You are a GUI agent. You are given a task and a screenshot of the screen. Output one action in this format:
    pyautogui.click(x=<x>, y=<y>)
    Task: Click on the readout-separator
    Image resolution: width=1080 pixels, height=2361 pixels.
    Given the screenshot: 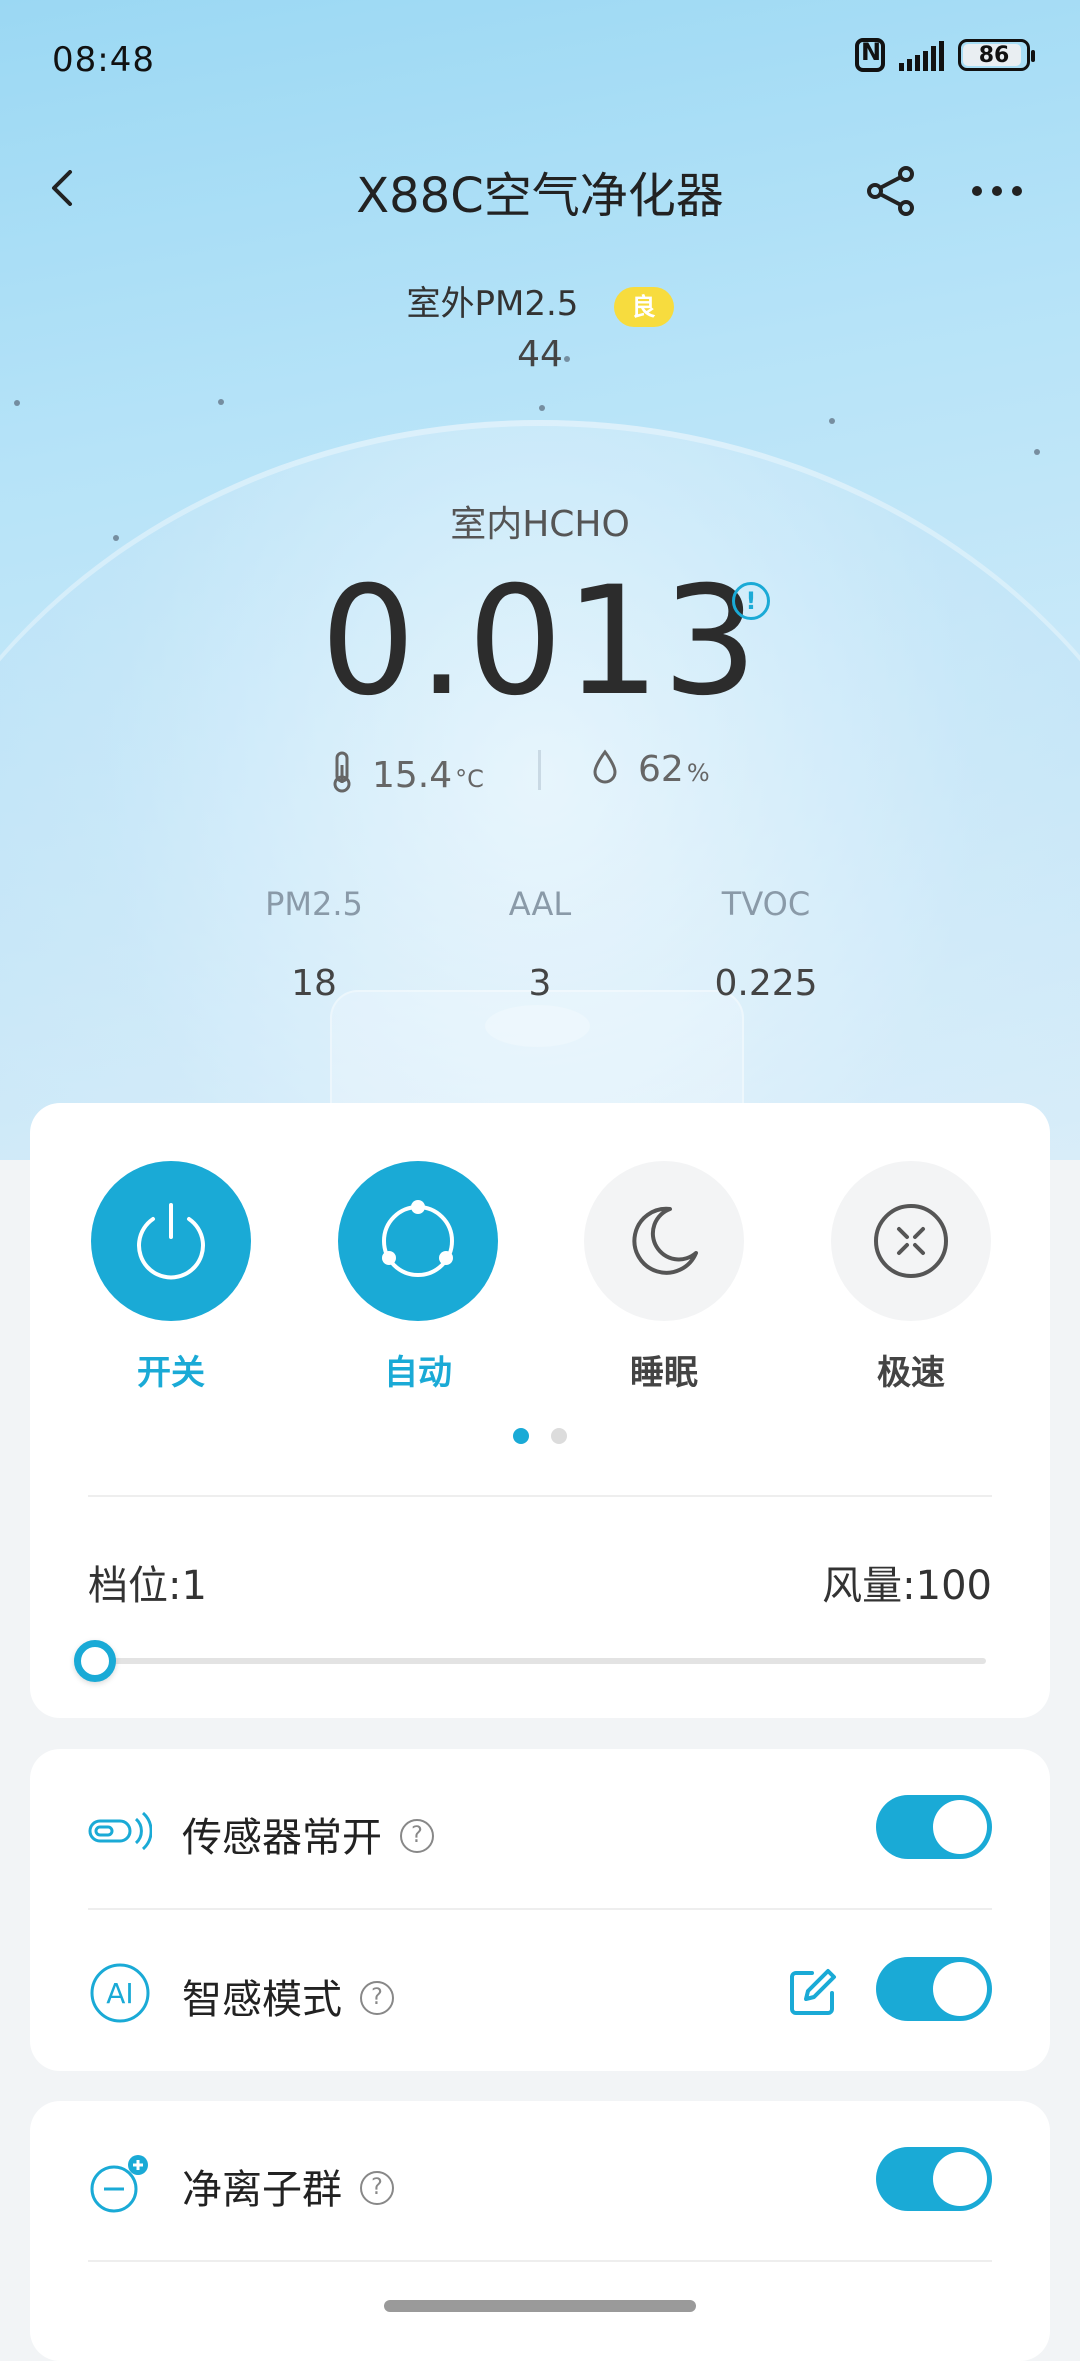 What is the action you would take?
    pyautogui.click(x=539, y=770)
    